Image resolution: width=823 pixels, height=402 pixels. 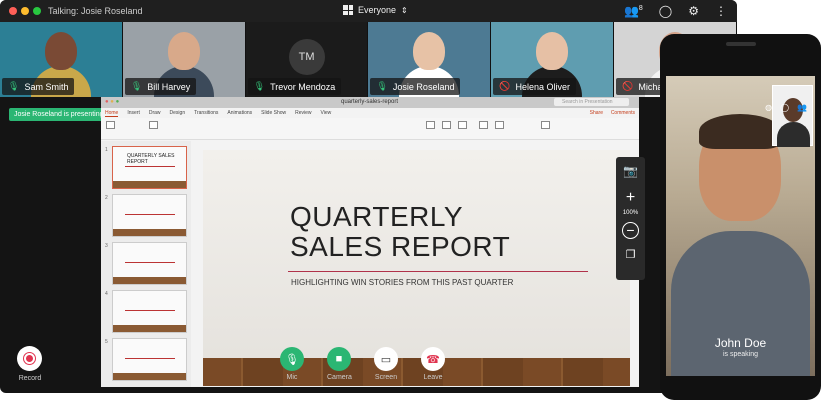 What do you see at coordinates (740, 354) in the screenshot?
I see `speaker-status: is speaking` at bounding box center [740, 354].